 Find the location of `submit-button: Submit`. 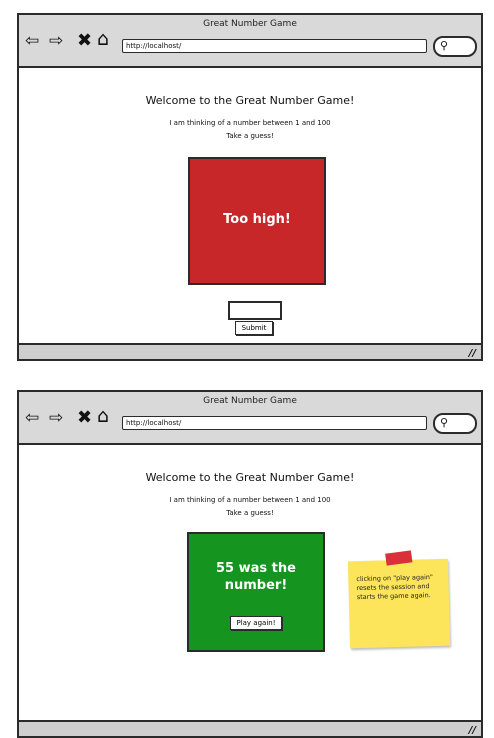

submit-button: Submit is located at coordinates (254, 328).